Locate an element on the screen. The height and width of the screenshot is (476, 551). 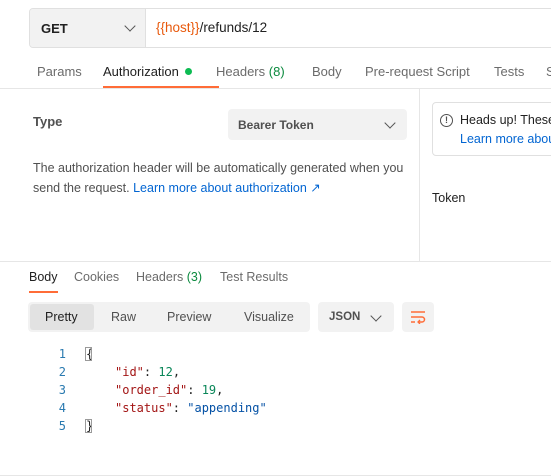
line-number: 2 is located at coordinates (62, 372).